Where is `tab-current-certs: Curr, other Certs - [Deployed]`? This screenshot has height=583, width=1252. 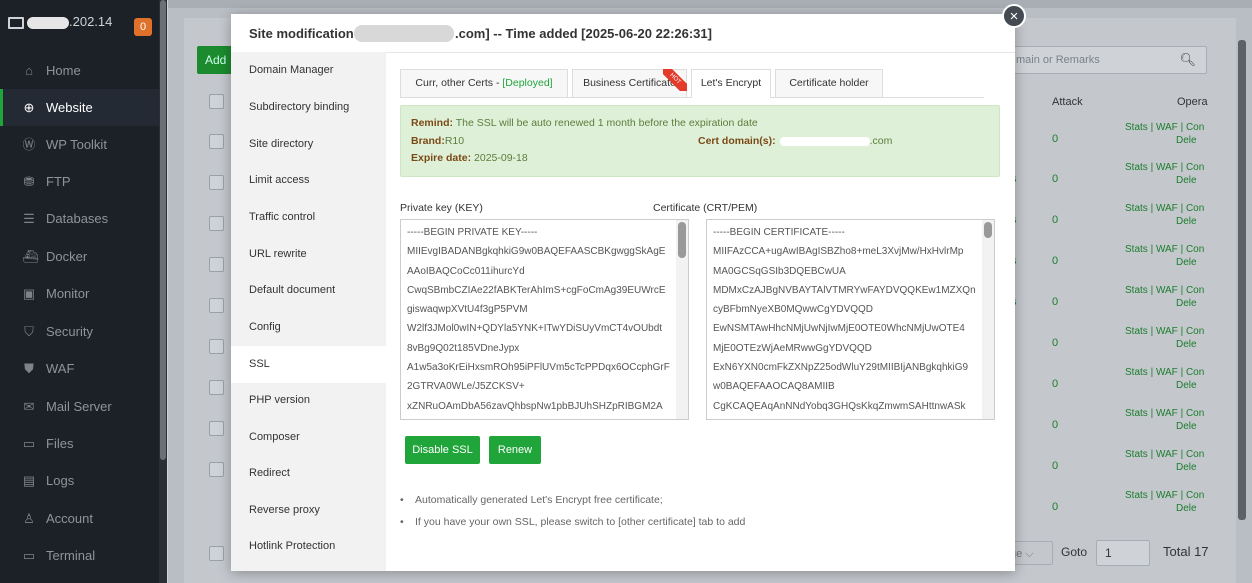 tab-current-certs: Curr, other Certs - [Deployed] is located at coordinates (484, 83).